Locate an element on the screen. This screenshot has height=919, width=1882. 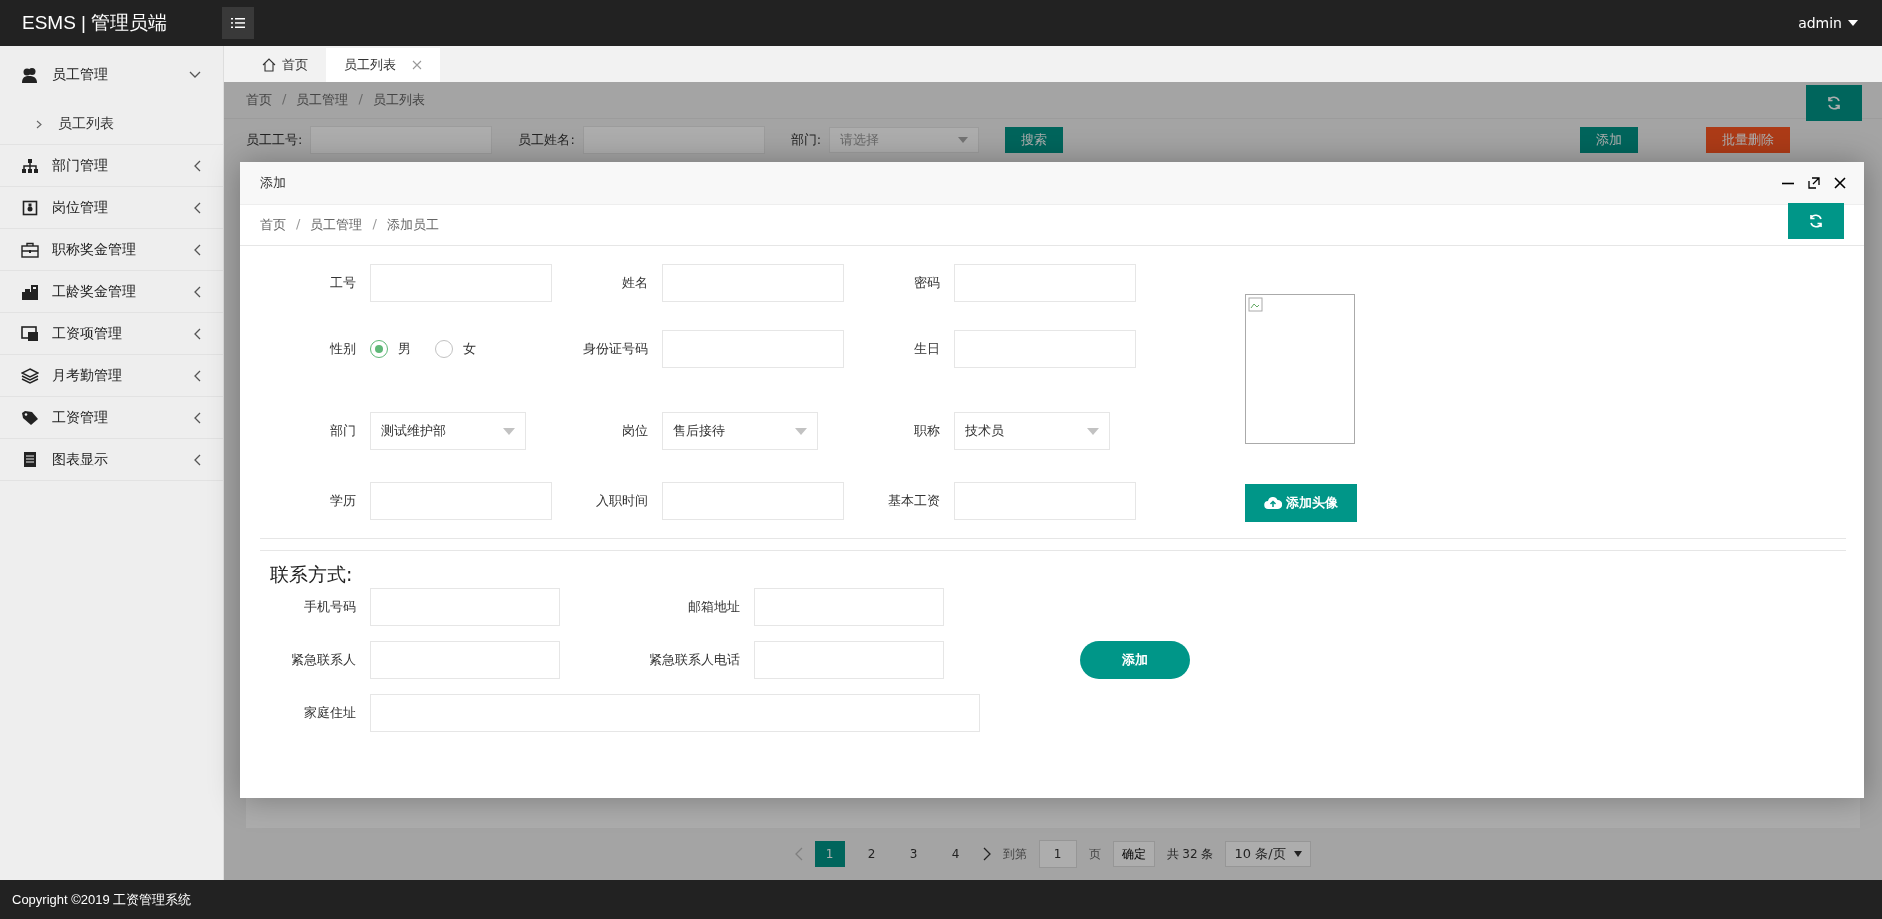
select-field: 测试维护部 is located at coordinates (448, 431).